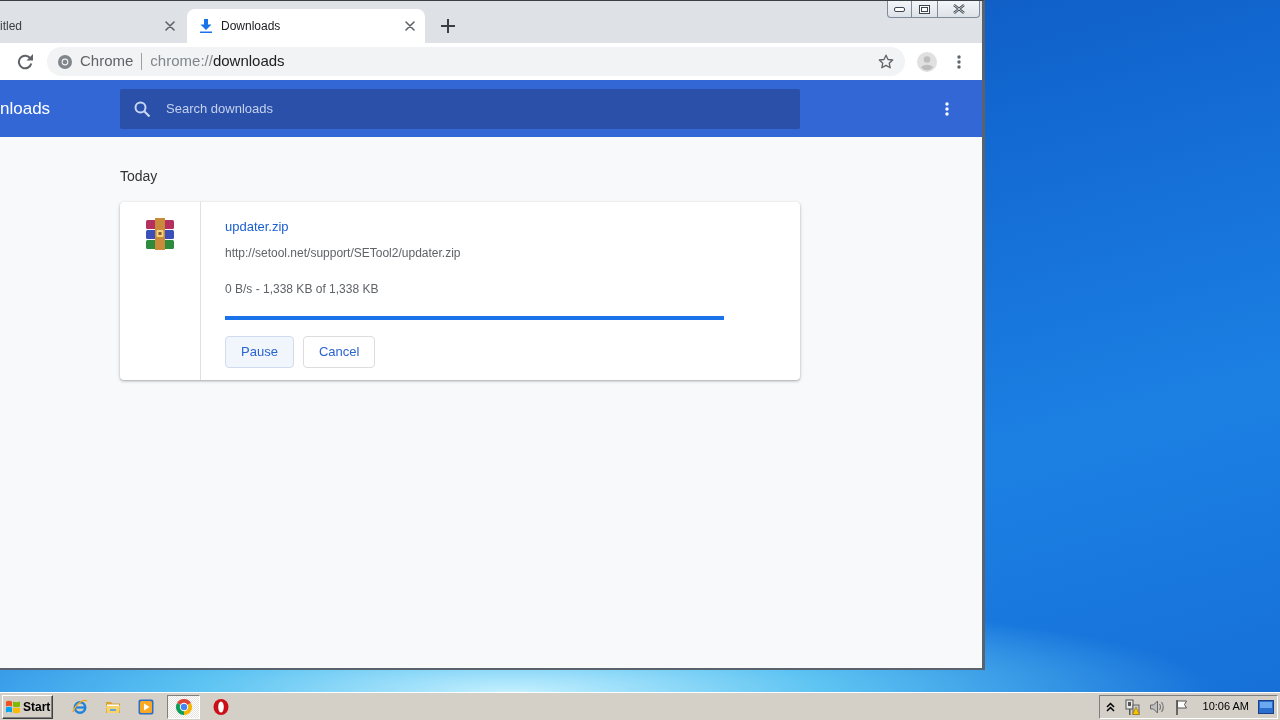 Image resolution: width=1280 pixels, height=720 pixels. Describe the element at coordinates (259, 352) in the screenshot. I see `action-button: Pause` at that location.